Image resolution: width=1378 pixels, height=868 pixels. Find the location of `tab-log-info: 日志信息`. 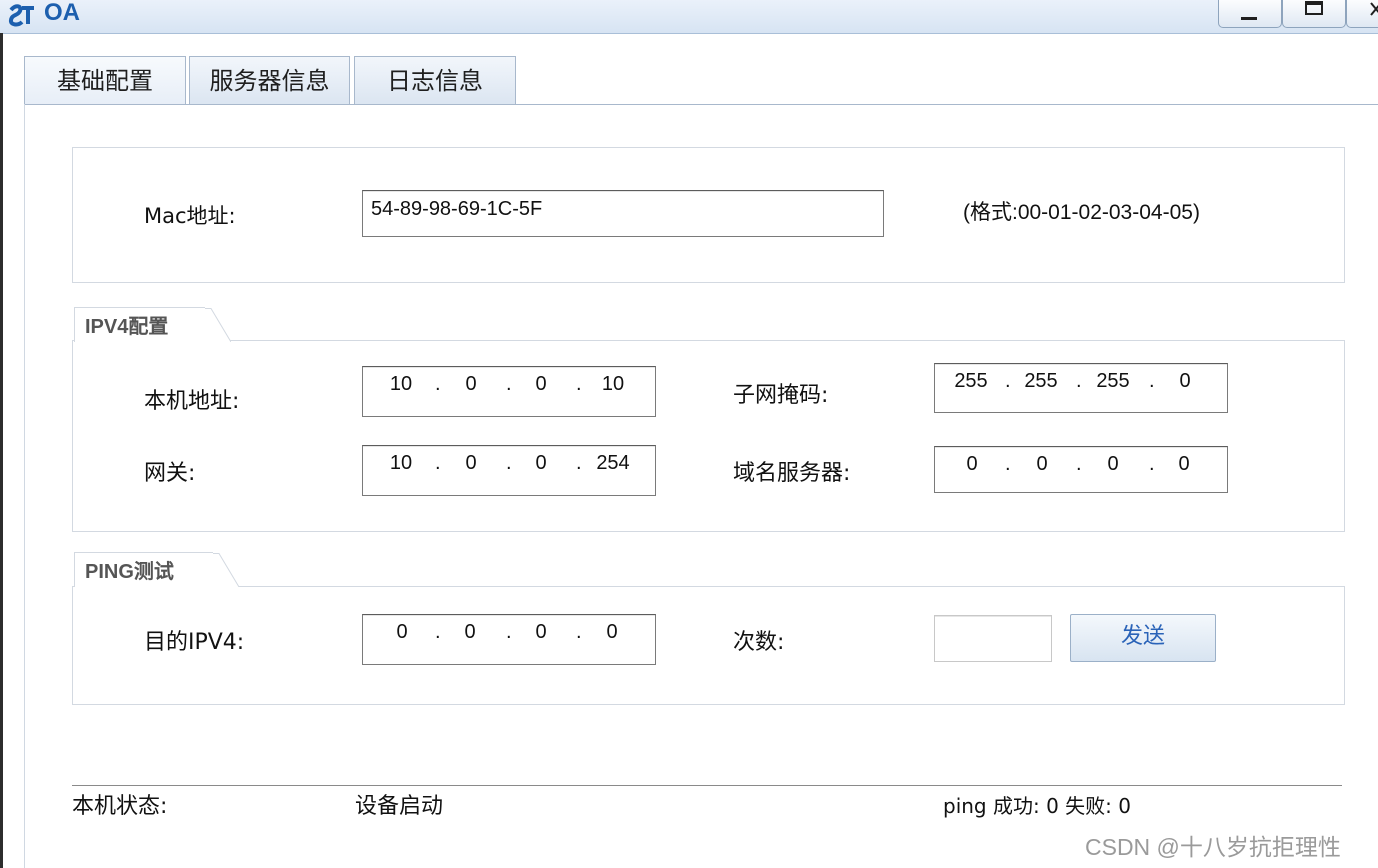

tab-log-info: 日志信息 is located at coordinates (435, 80).